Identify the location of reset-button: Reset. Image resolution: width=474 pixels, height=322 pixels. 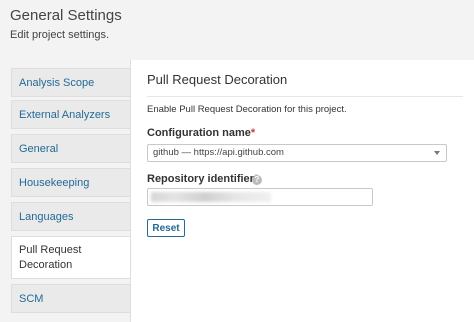
(166, 228).